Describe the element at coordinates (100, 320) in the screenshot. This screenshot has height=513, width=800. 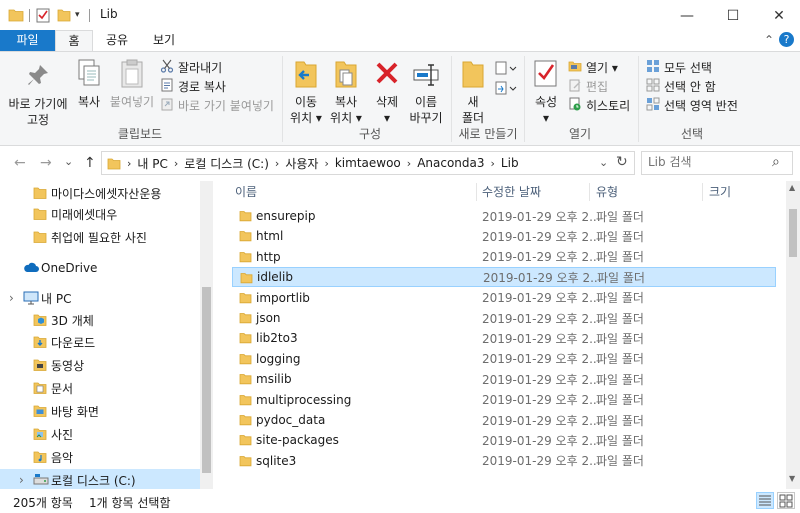
I see `nav-item: 3D 개체` at that location.